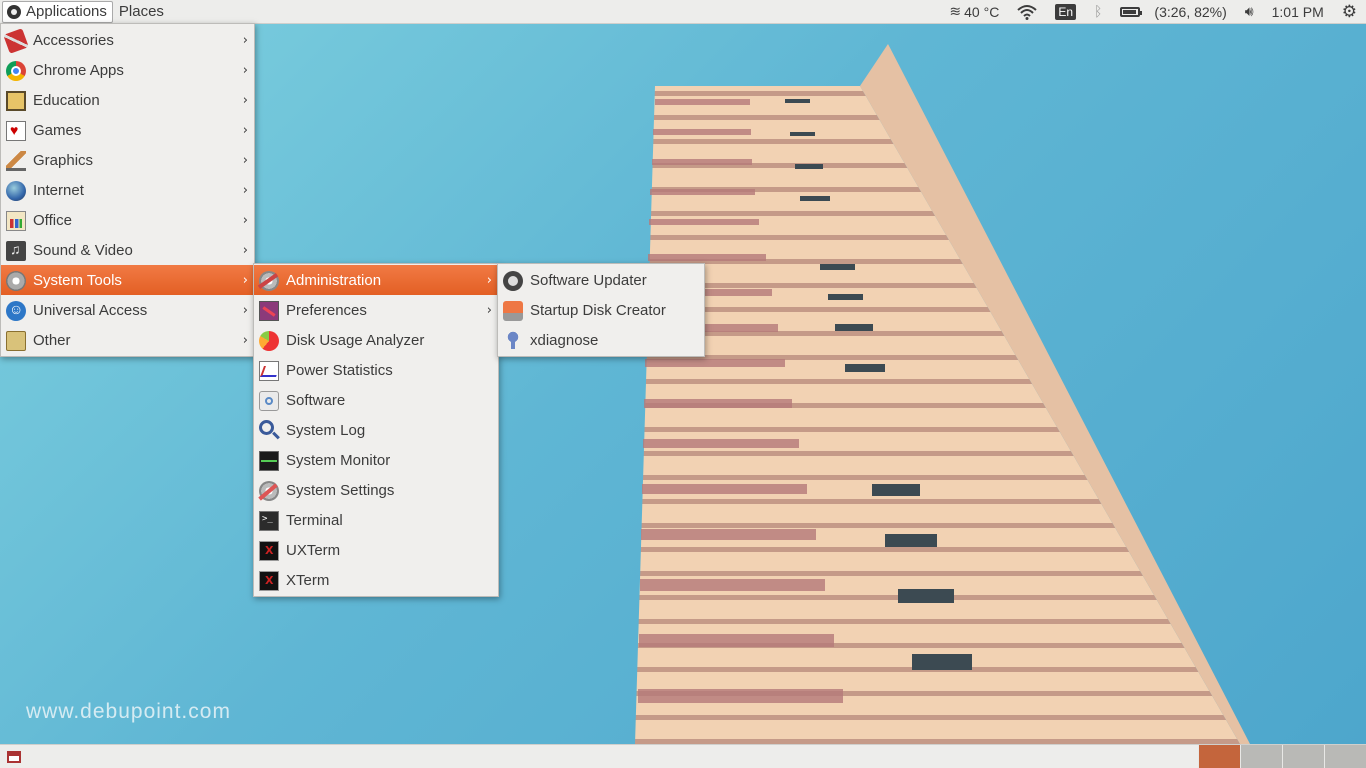 This screenshot has width=1366, height=768. What do you see at coordinates (127, 220) in the screenshot?
I see `menu-item-office: Office ›` at bounding box center [127, 220].